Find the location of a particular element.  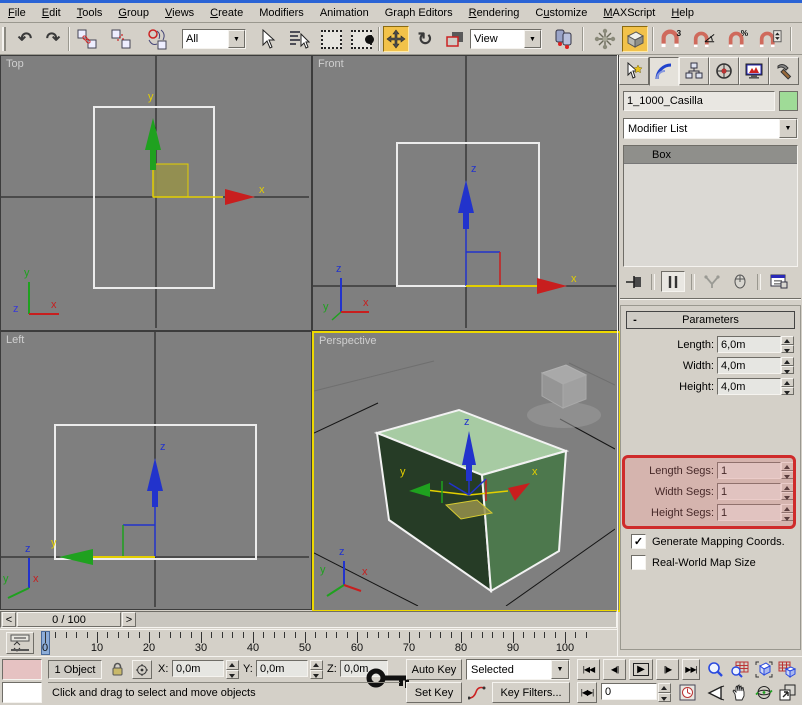

percent-snap-toggle: % is located at coordinates (738, 39).